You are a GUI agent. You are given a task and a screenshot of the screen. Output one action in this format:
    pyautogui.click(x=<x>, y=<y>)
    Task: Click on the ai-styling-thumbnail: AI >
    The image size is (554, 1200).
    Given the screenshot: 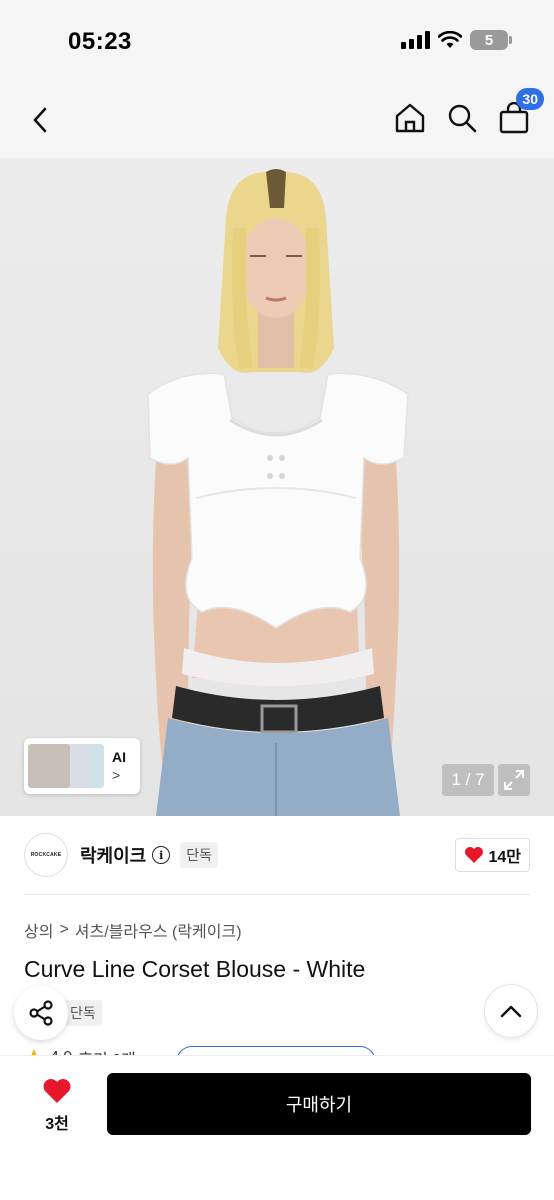 What is the action you would take?
    pyautogui.click(x=82, y=766)
    